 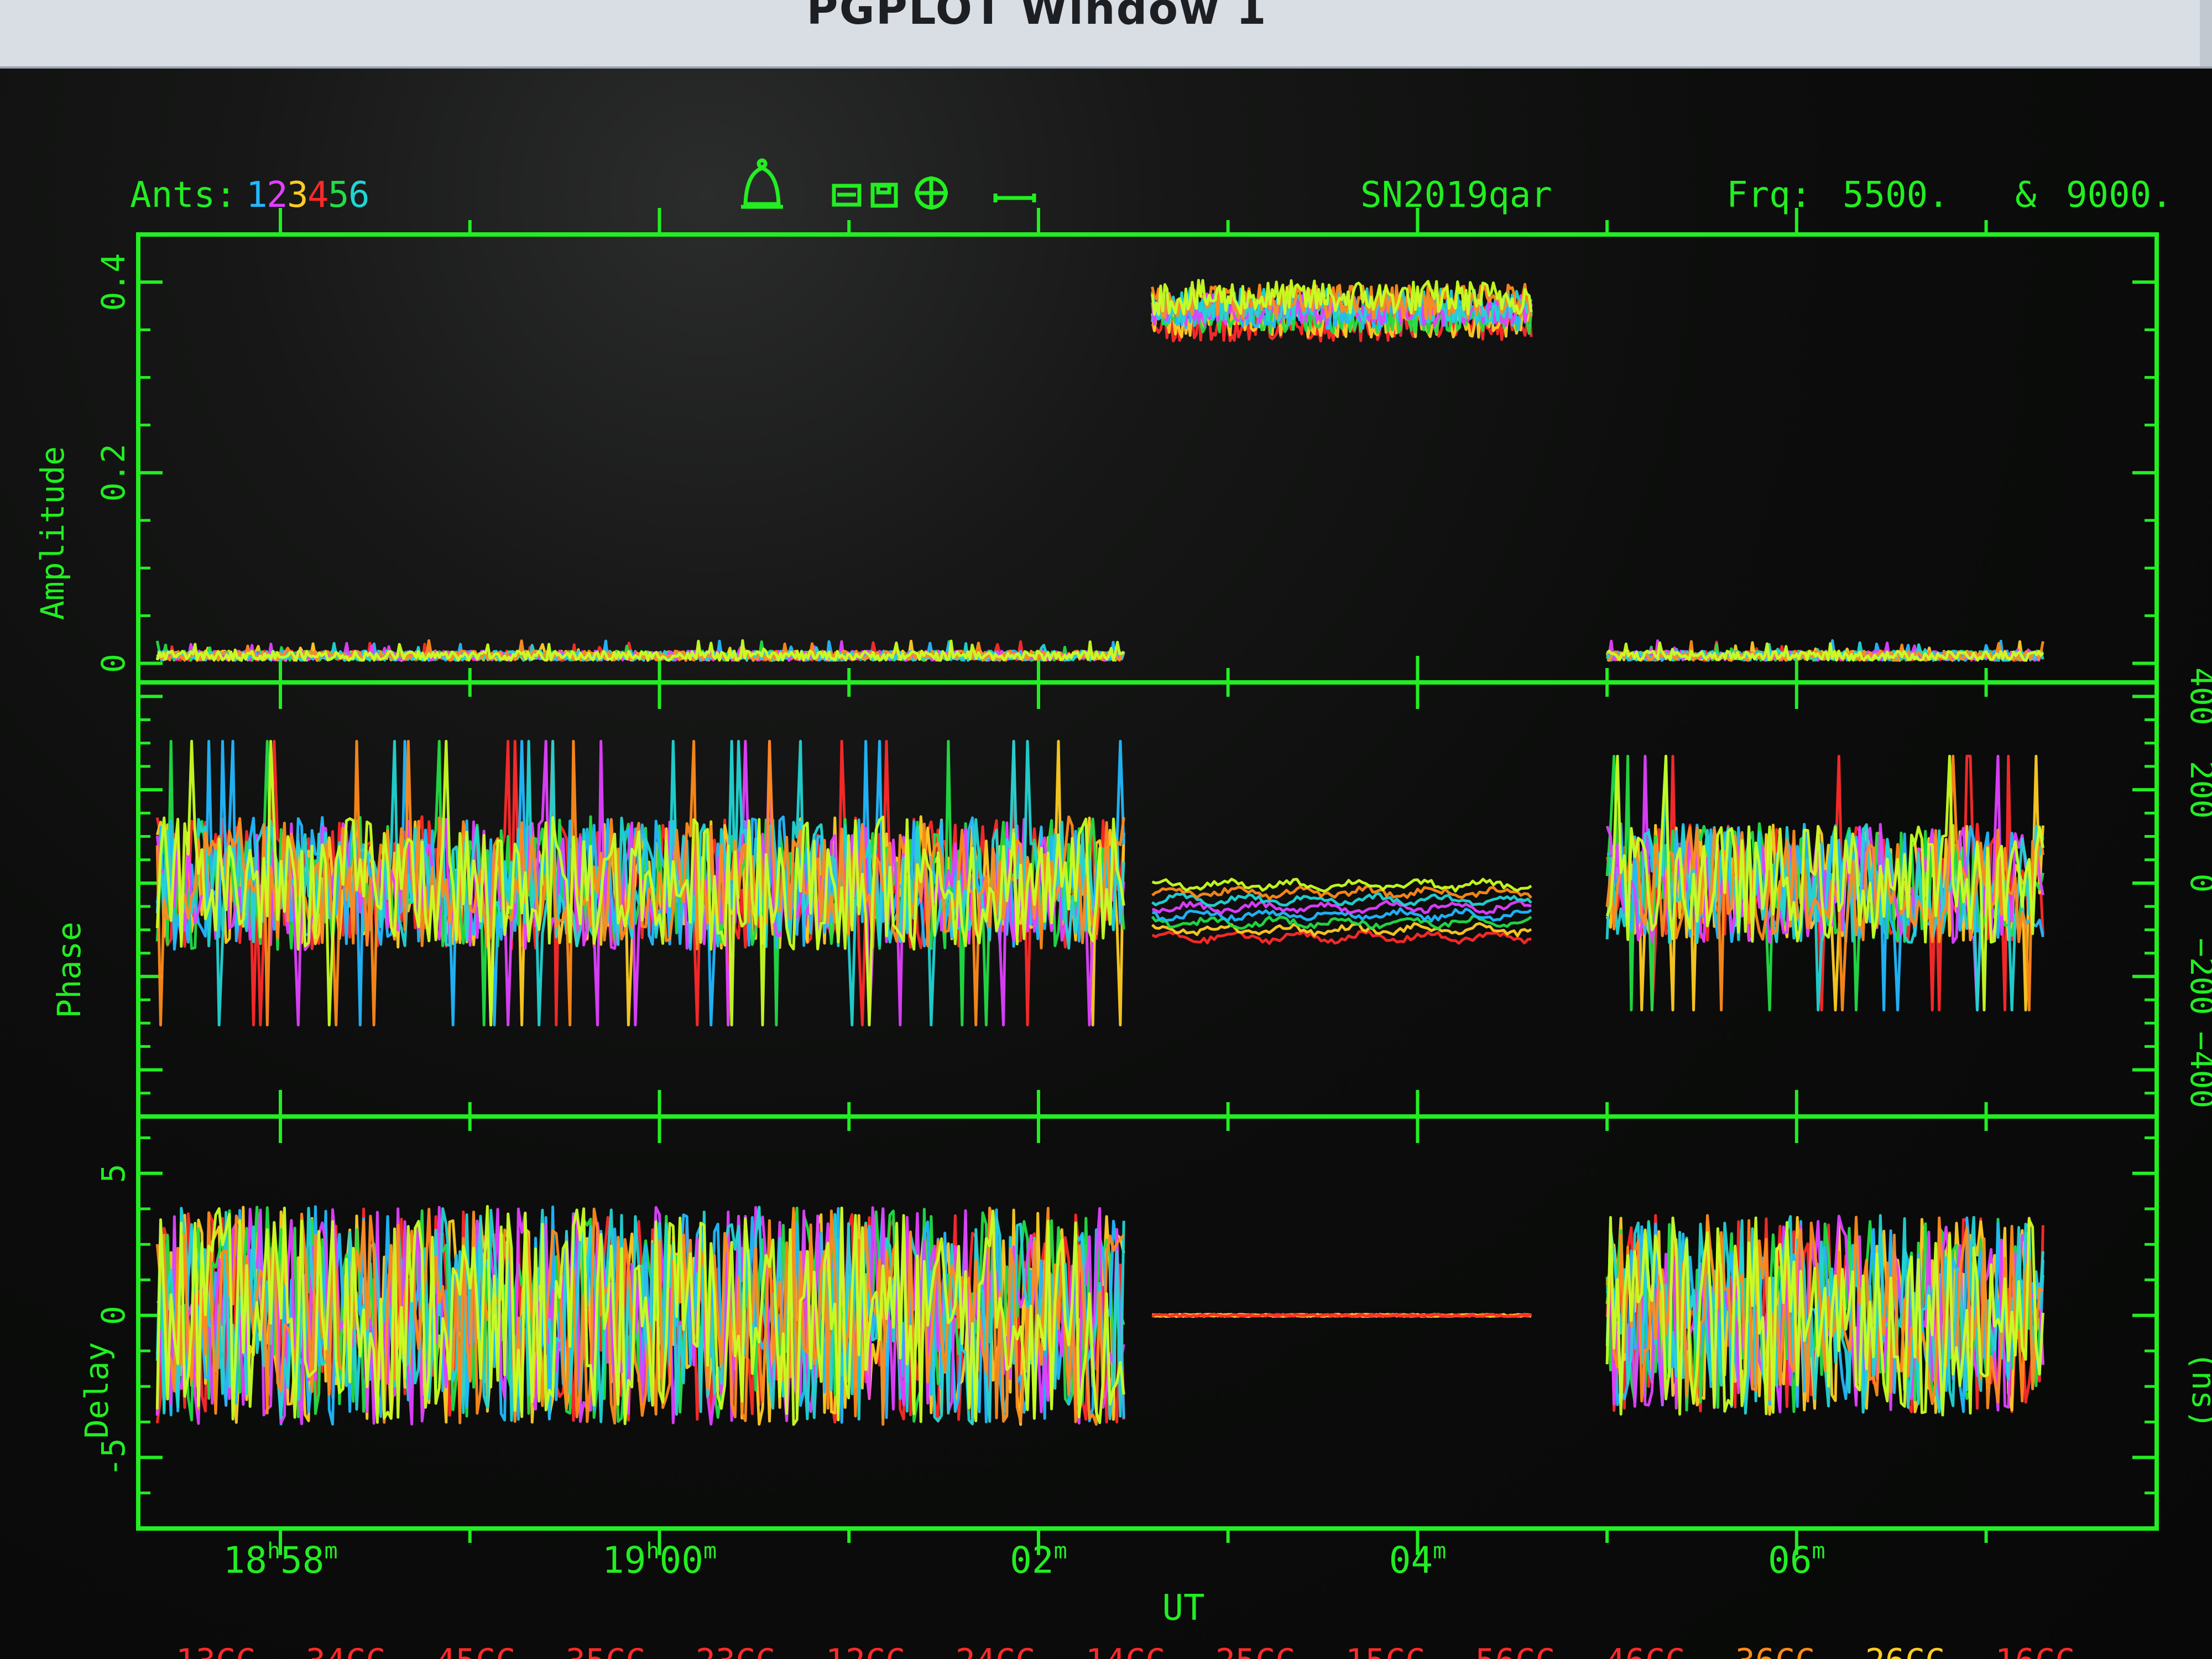 What do you see at coordinates (606, 1651) in the screenshot?
I see `baseline-label: 35CC` at bounding box center [606, 1651].